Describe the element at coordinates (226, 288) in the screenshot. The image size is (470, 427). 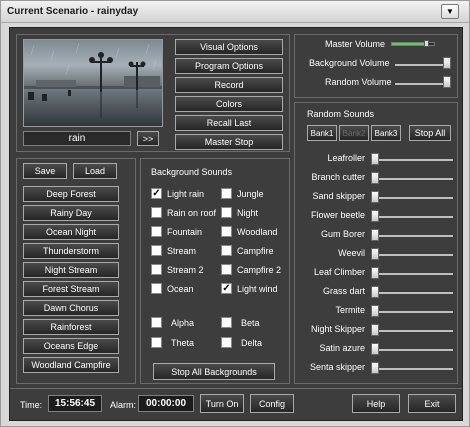
I see `light-wind-checkbox: ✓` at that location.